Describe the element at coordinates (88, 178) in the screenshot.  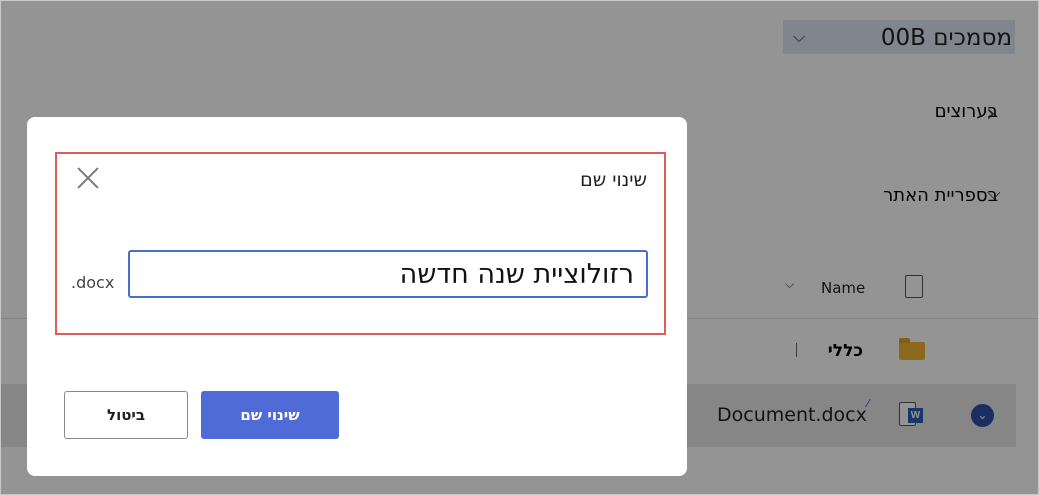
I see `close-icon` at that location.